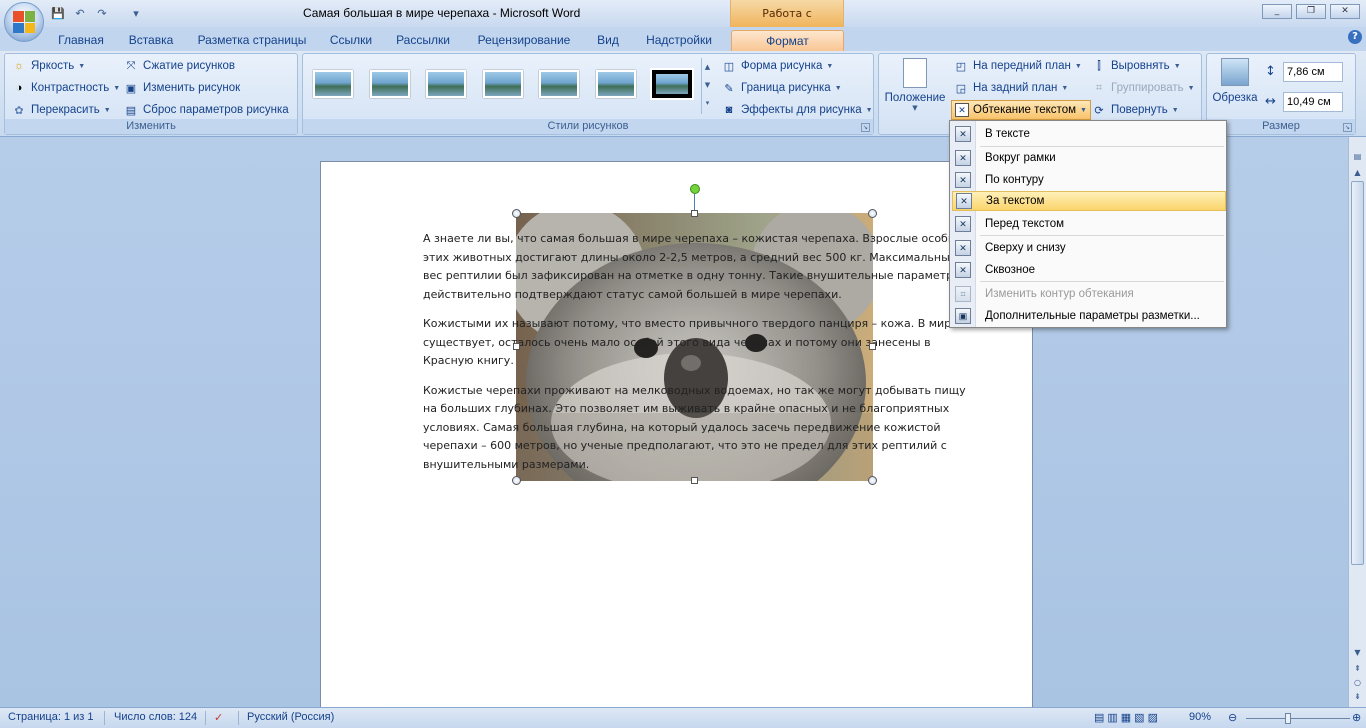 The height and width of the screenshot is (728, 1366). What do you see at coordinates (1089, 294) in the screenshot?
I see `menu-item-edit-wrap-points: ⌗ Изменить контур обтекания` at bounding box center [1089, 294].